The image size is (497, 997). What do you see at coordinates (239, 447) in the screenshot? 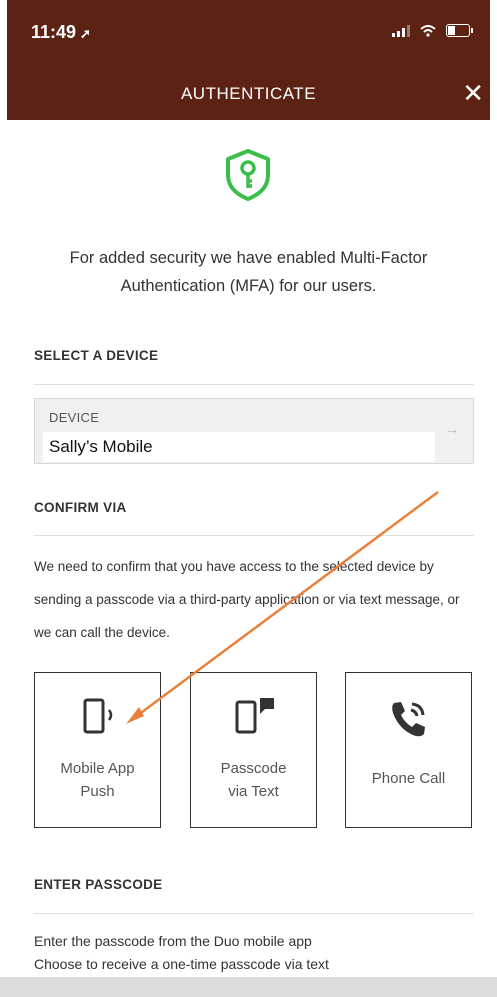
I see `device-value: Sally’s Mobile` at bounding box center [239, 447].